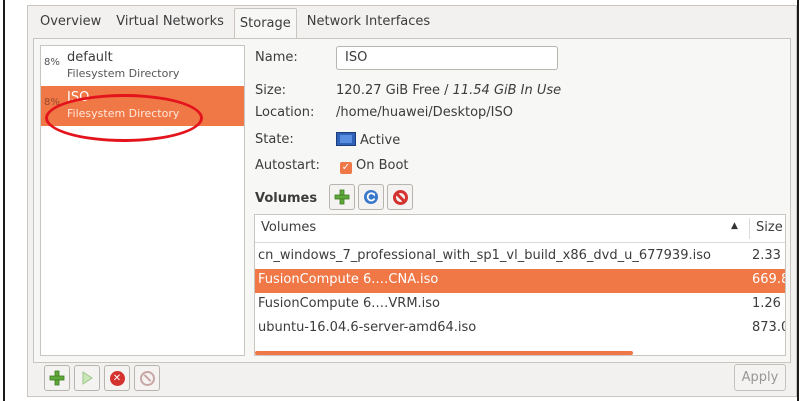 The width and height of the screenshot is (802, 401). What do you see at coordinates (274, 139) in the screenshot?
I see `state-label: State:` at bounding box center [274, 139].